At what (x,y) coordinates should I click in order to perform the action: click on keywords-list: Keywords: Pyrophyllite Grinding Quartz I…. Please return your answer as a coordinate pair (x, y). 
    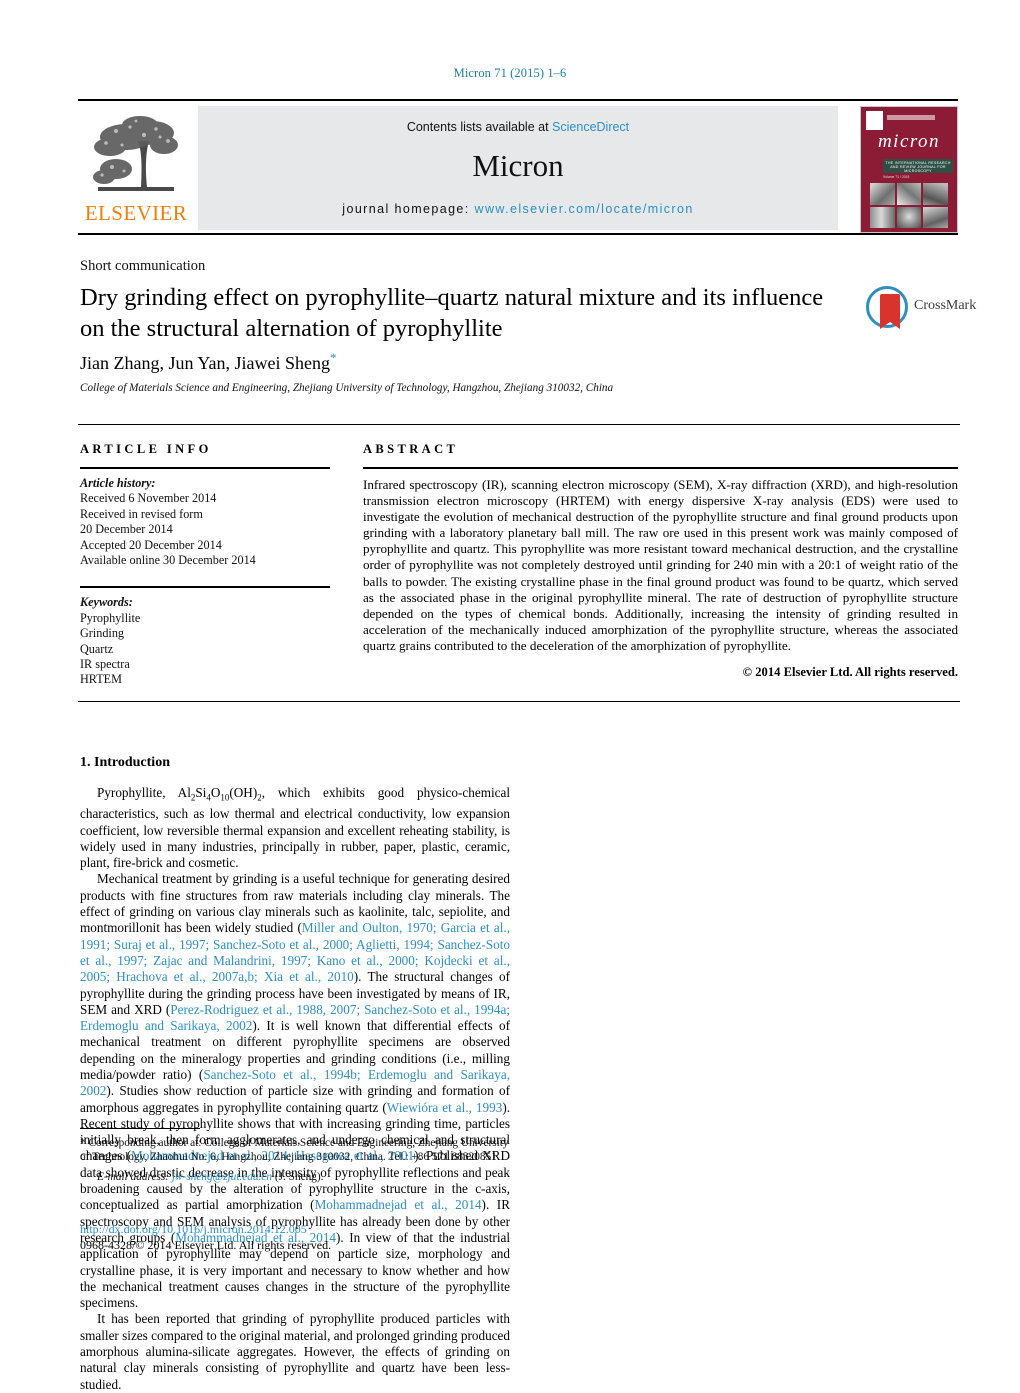
    Looking at the image, I should click on (205, 641).